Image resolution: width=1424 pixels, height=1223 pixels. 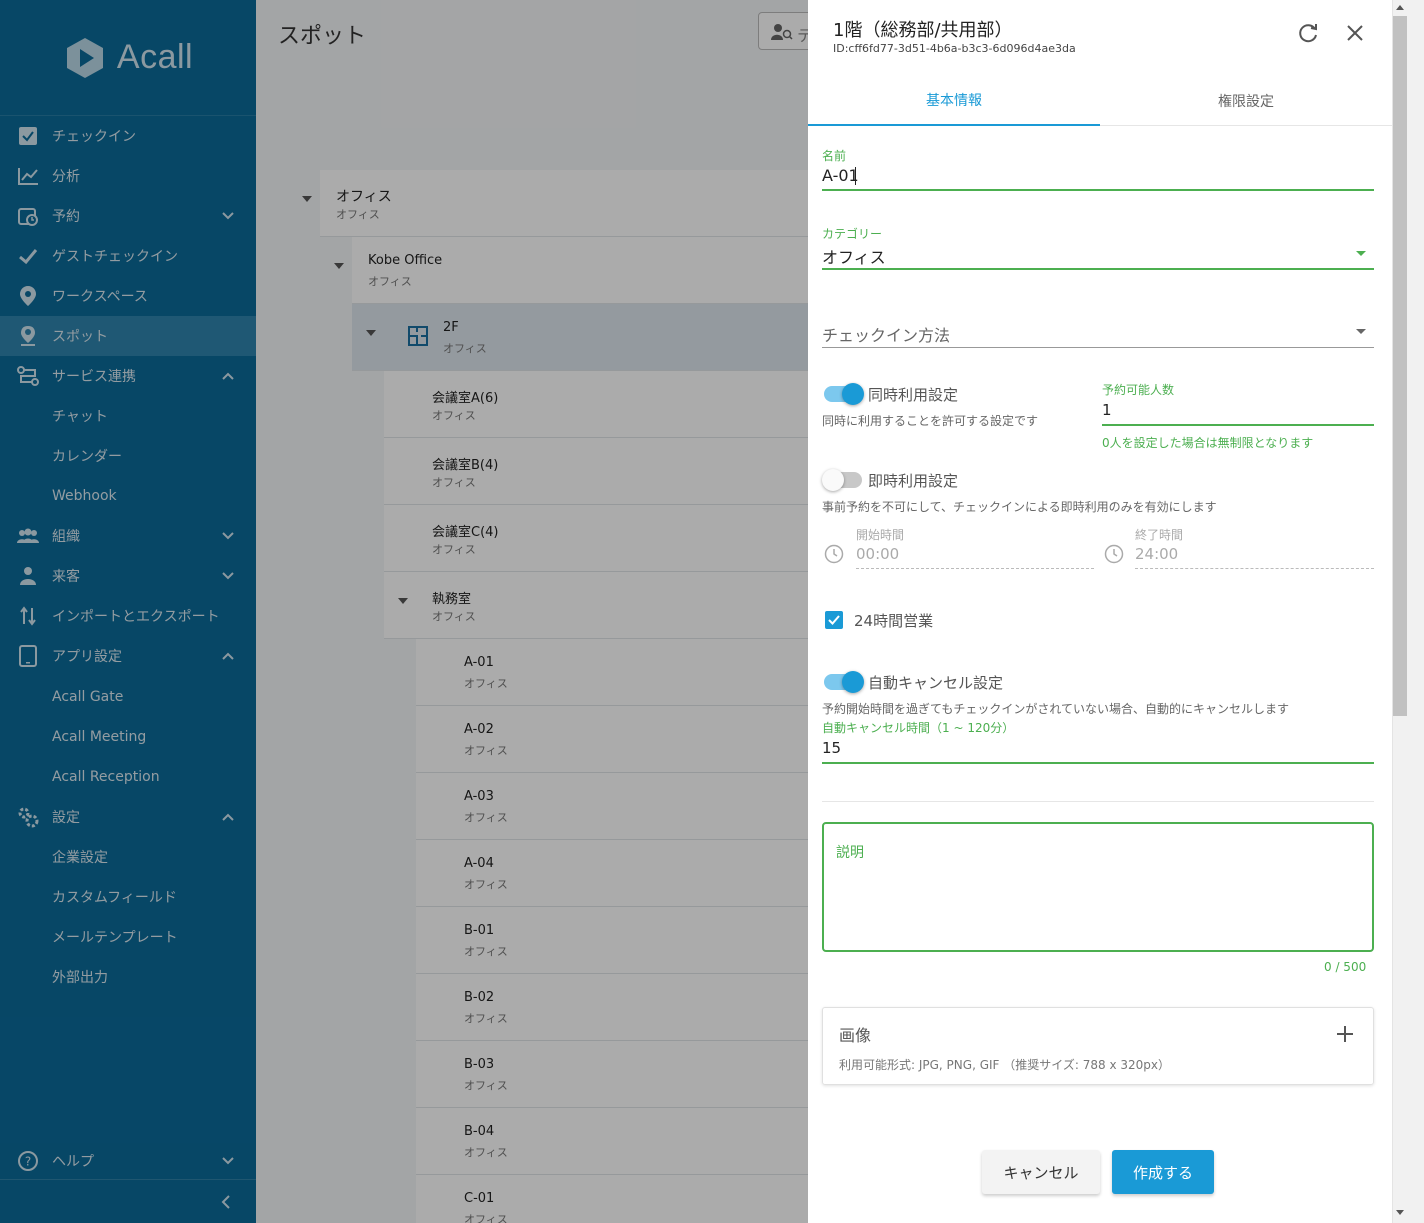 What do you see at coordinates (842, 480) in the screenshot?
I see `instant-use-toggle` at bounding box center [842, 480].